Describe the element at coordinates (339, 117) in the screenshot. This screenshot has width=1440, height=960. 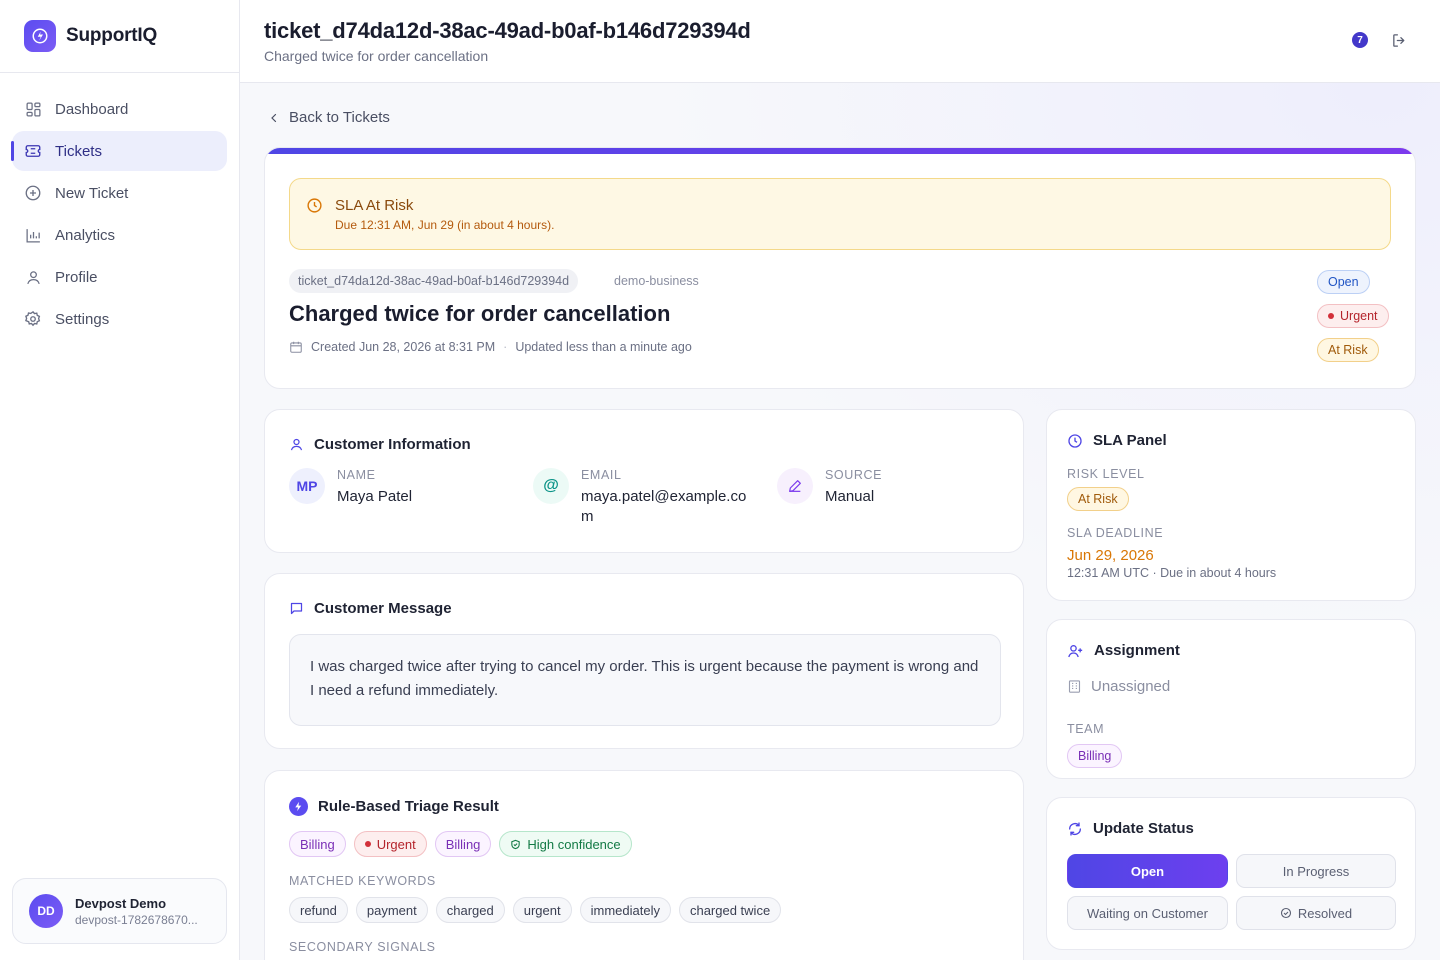
I see `back-label: Back to Tickets` at that location.